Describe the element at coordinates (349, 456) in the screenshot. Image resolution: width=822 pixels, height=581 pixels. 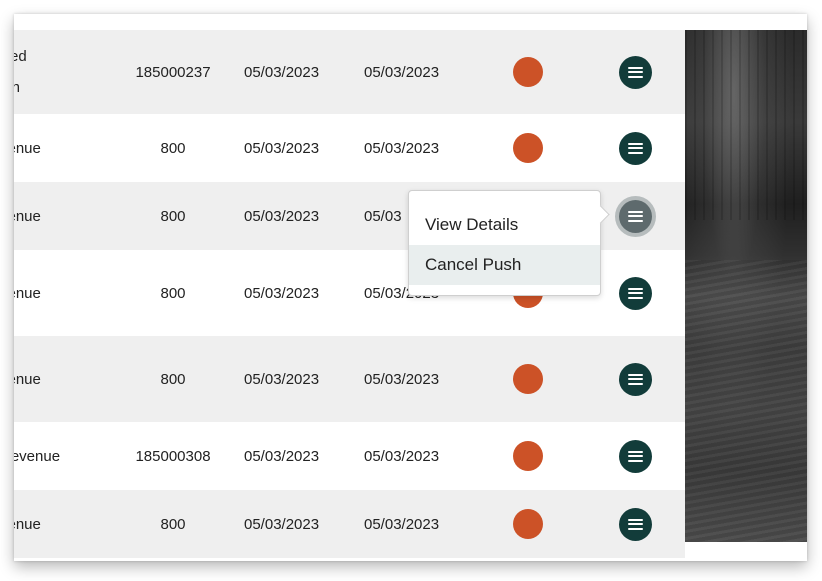
I see `table-row: Revenue 185000308 05/03/2023 05/03/2023` at that location.